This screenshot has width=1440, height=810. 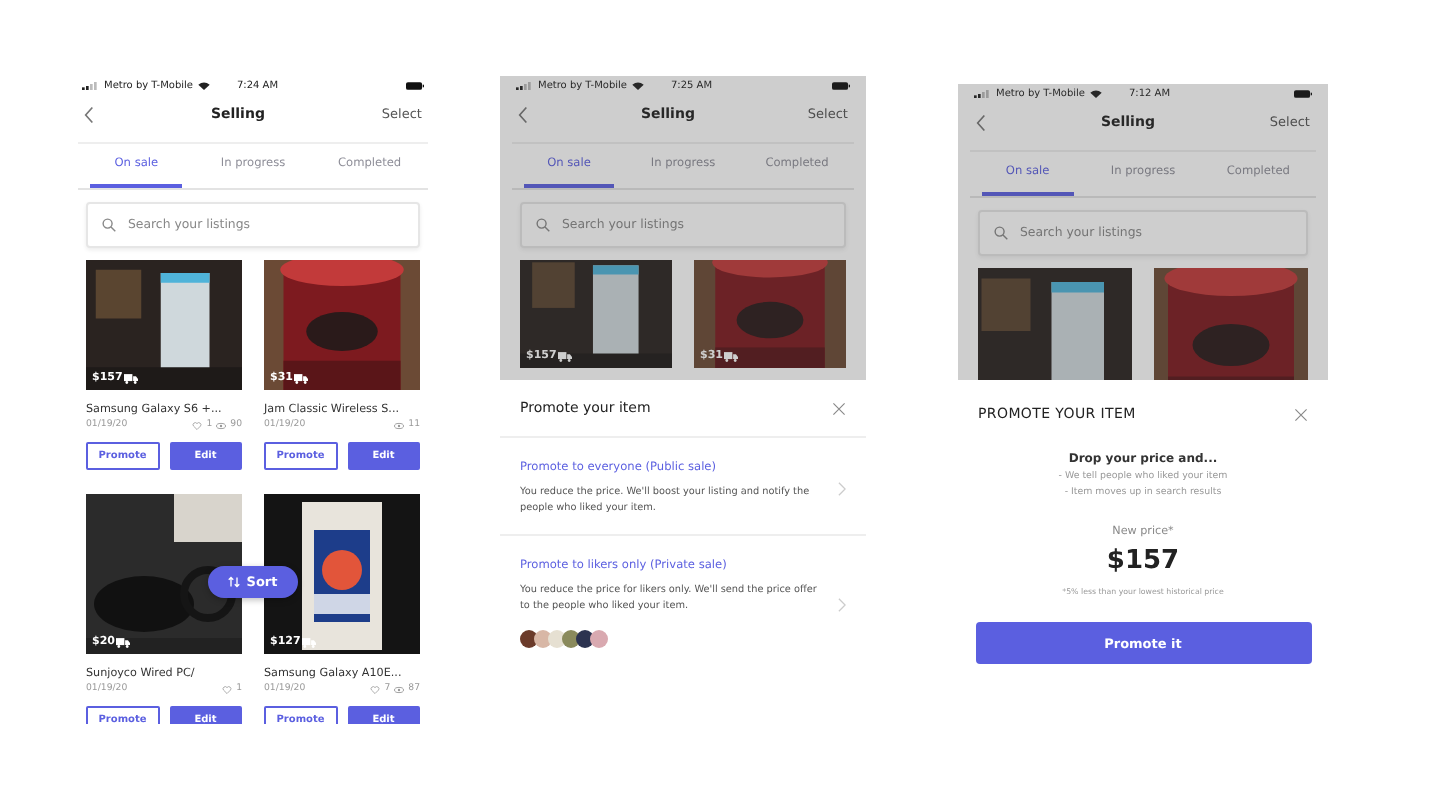 I want to click on sort-icon, so click(x=234, y=582).